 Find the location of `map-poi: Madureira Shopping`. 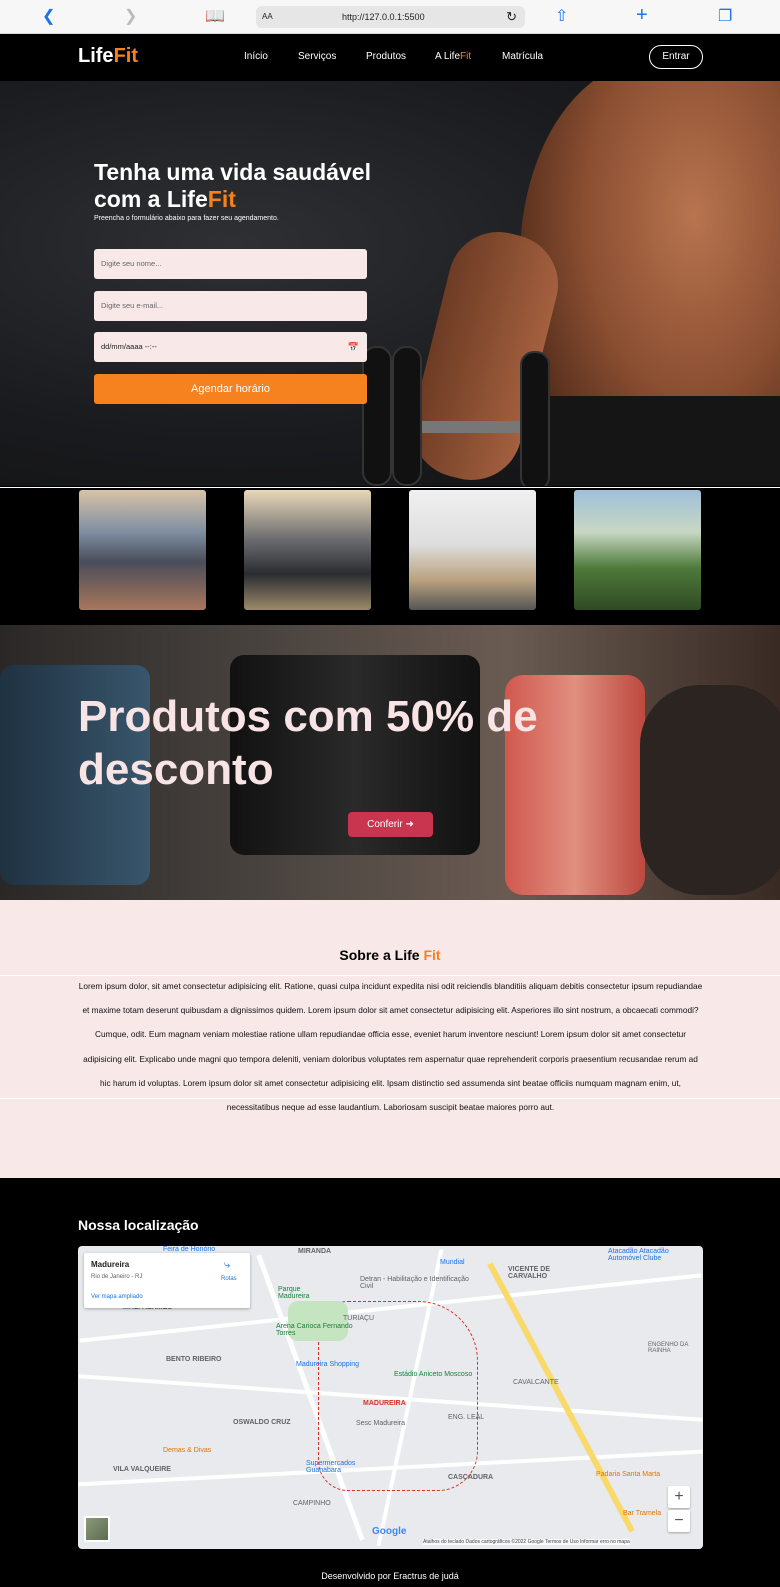

map-poi: Madureira Shopping is located at coordinates (327, 1364).